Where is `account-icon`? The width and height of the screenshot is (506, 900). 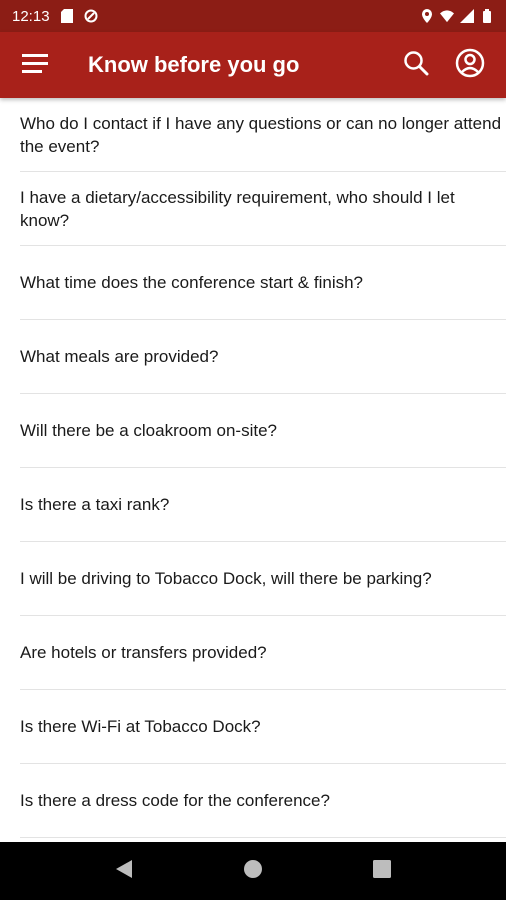
account-icon is located at coordinates (470, 65).